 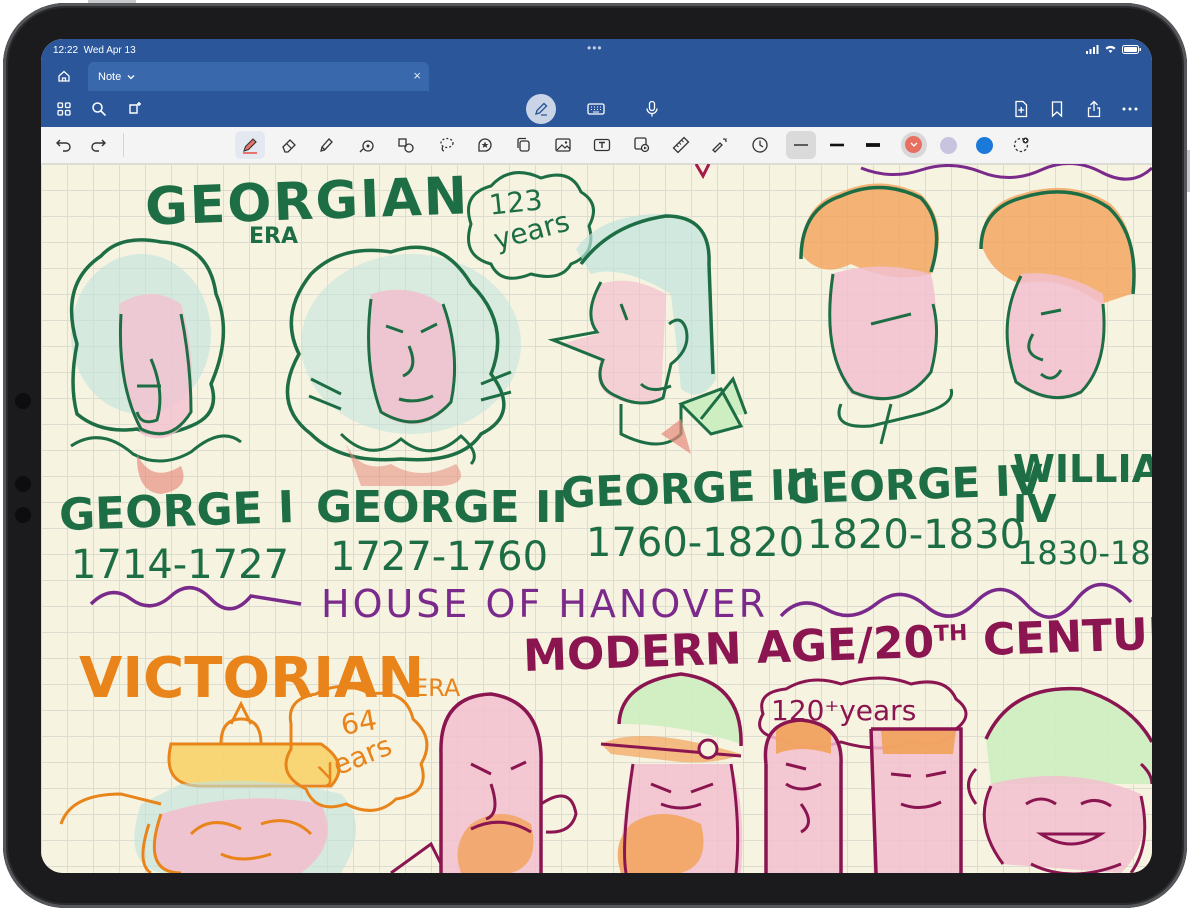 I want to click on redo-icon, so click(x=98, y=145).